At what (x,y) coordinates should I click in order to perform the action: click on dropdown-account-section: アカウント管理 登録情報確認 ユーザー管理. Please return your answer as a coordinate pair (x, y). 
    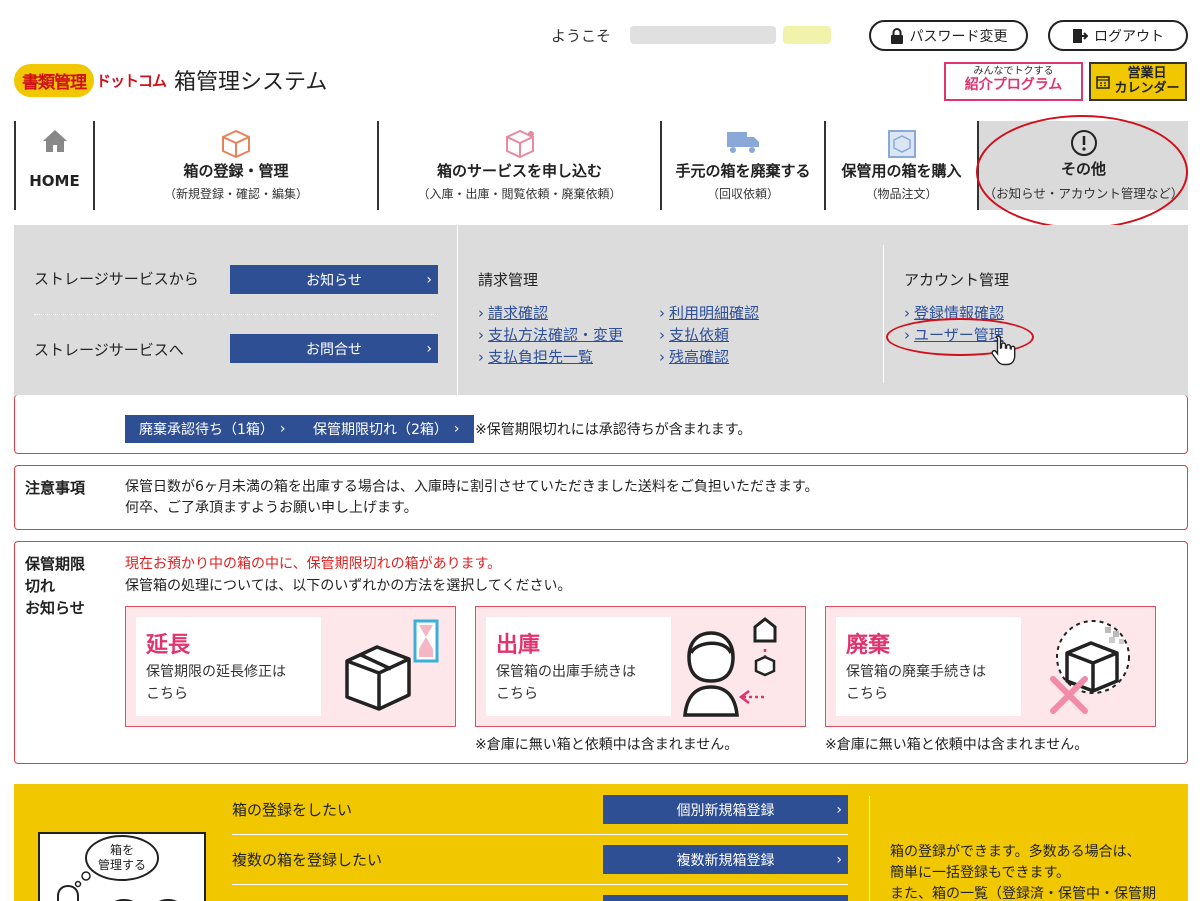
    Looking at the image, I should click on (956, 295).